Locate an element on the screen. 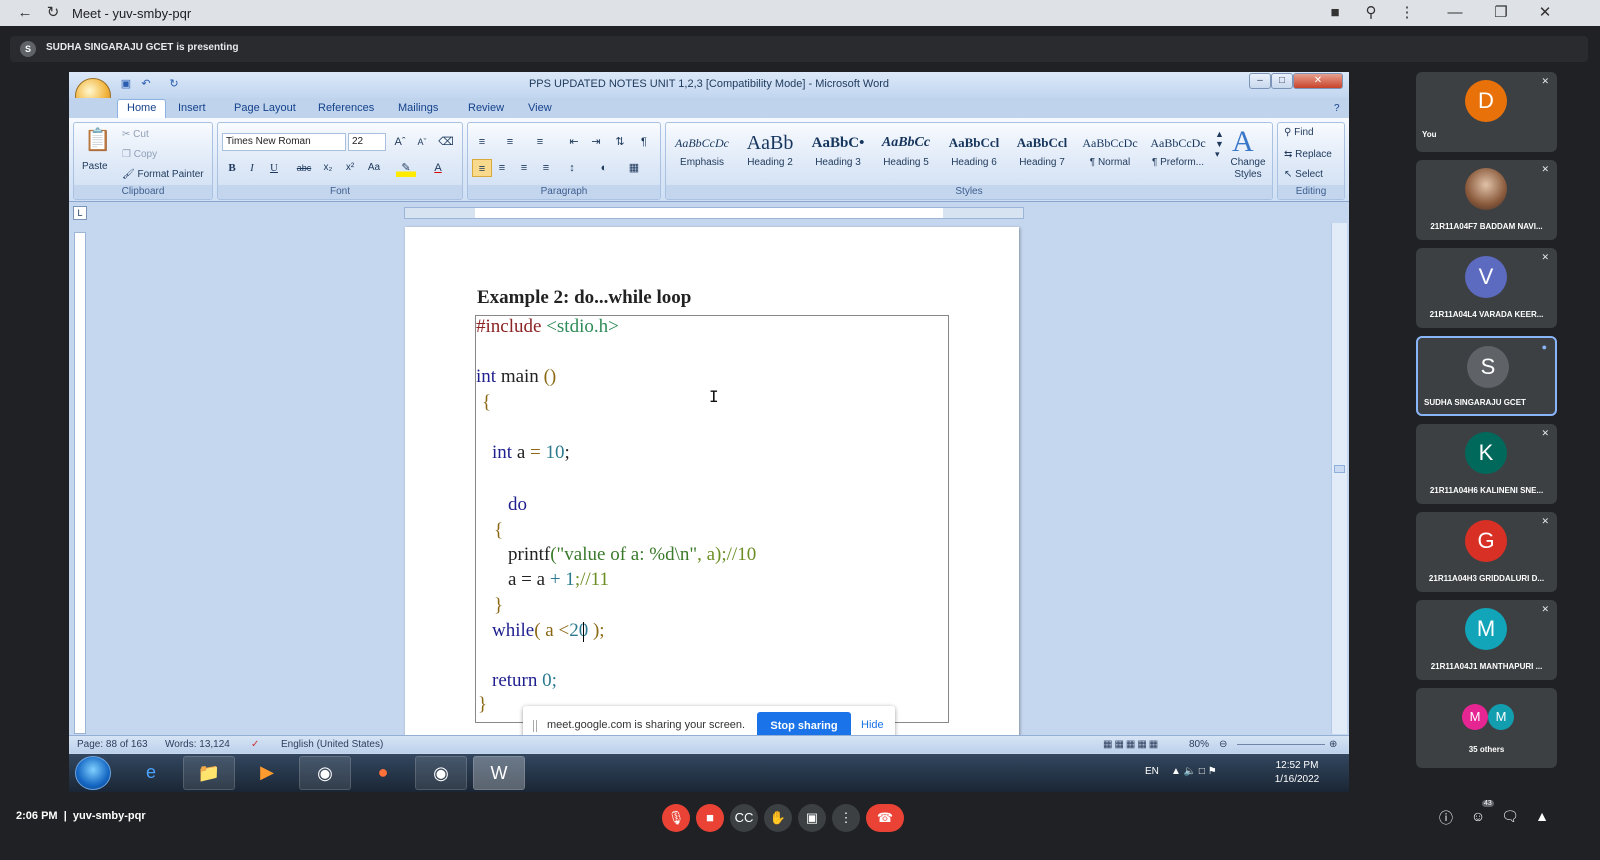 This screenshot has width=1600, height=860. increase-indent-icon: ⇥ is located at coordinates (596, 142).